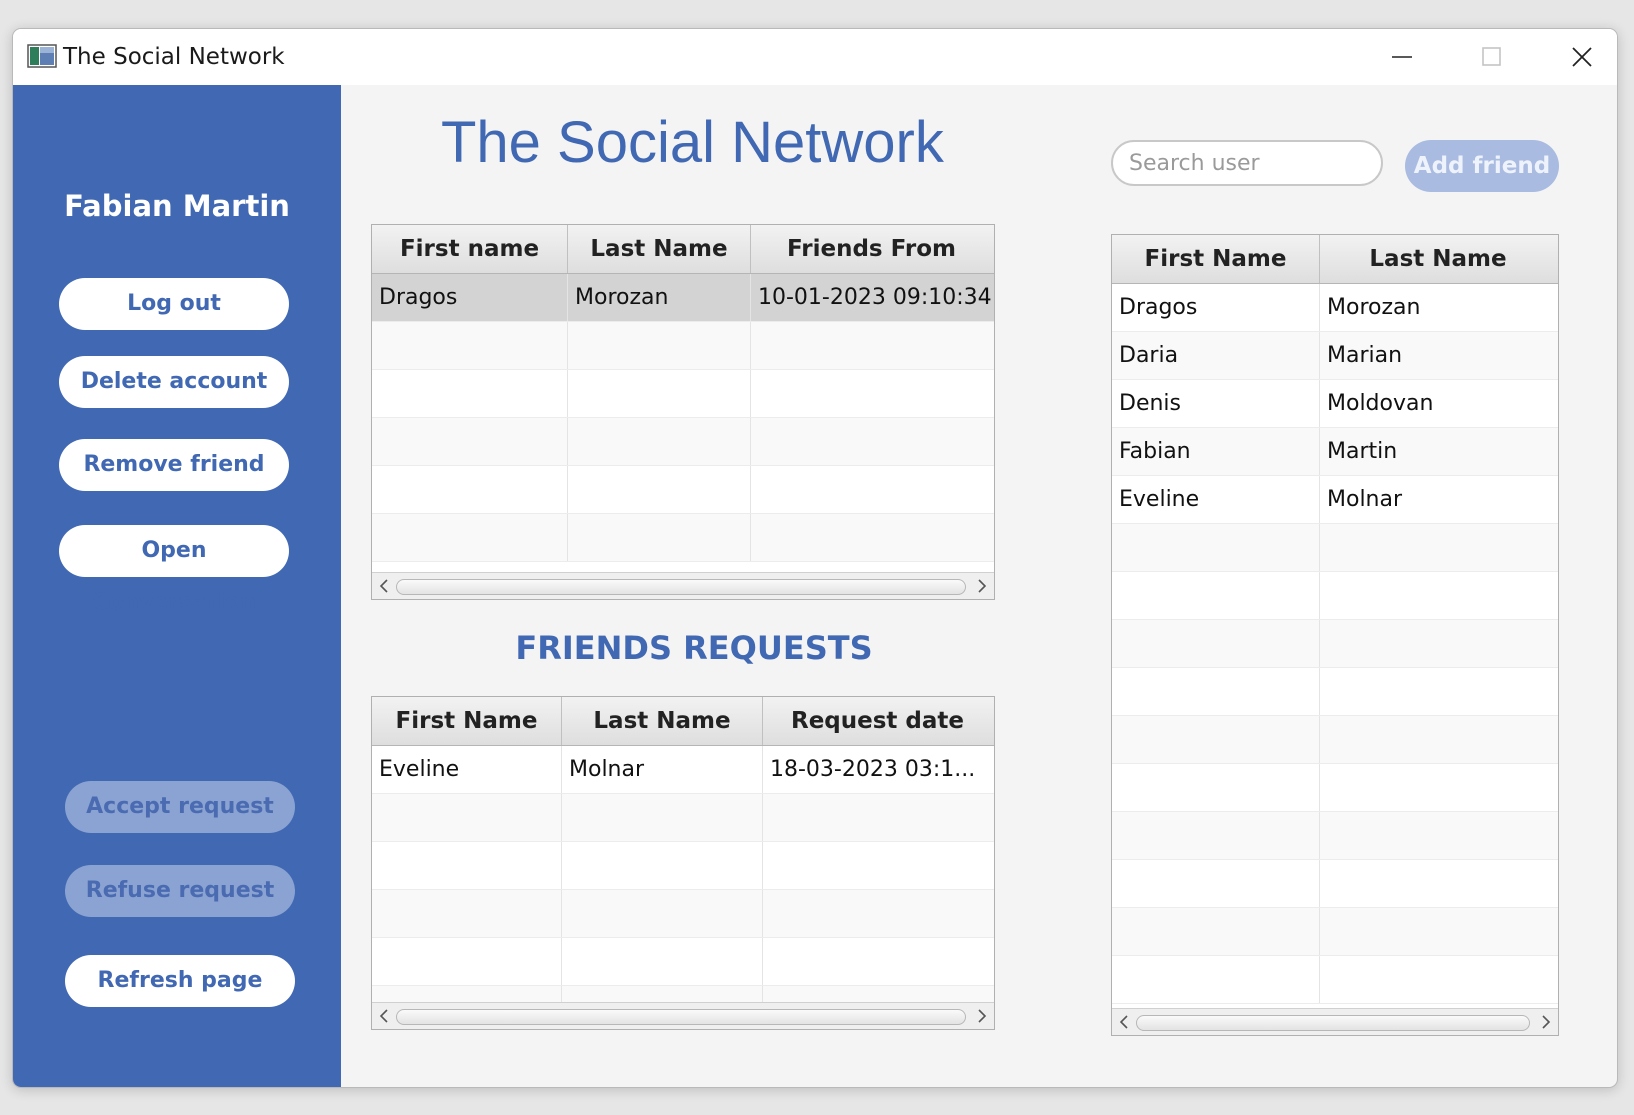  What do you see at coordinates (683, 298) in the screenshot?
I see `table-row: Dragos Morozan 10-01-2023 09:10:34` at bounding box center [683, 298].